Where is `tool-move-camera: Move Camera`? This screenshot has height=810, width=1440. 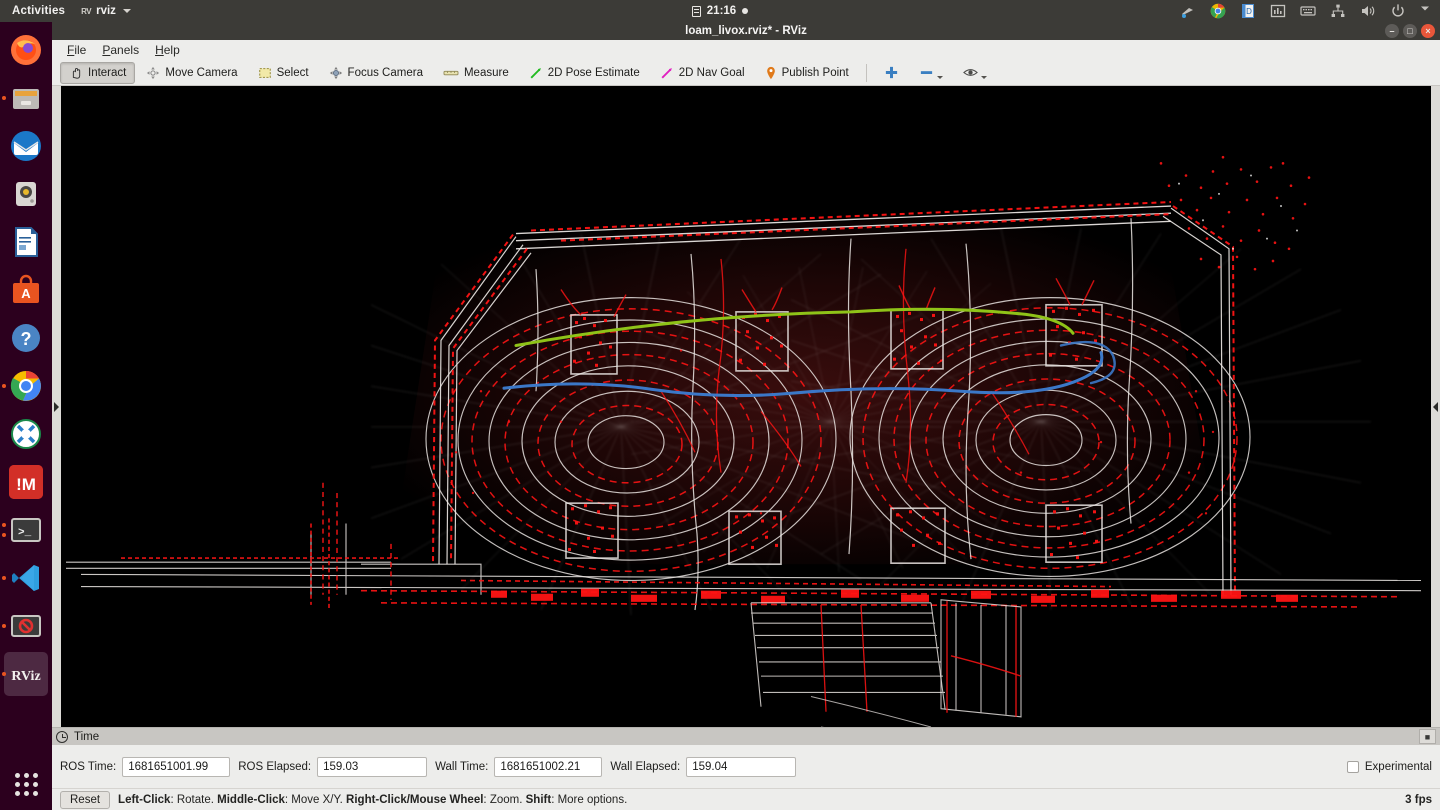 tool-move-camera: Move Camera is located at coordinates (191, 73).